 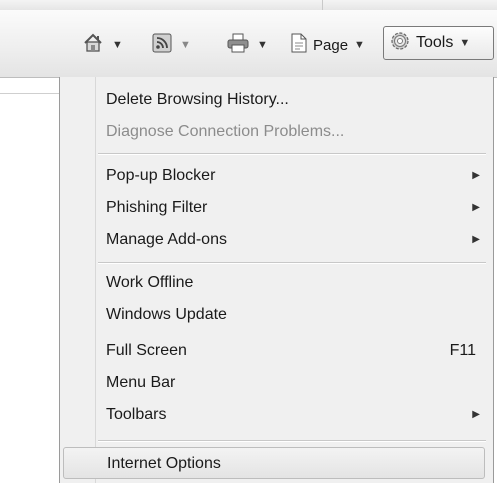 I want to click on menu-item-internet-options: Internet Options, so click(x=274, y=463).